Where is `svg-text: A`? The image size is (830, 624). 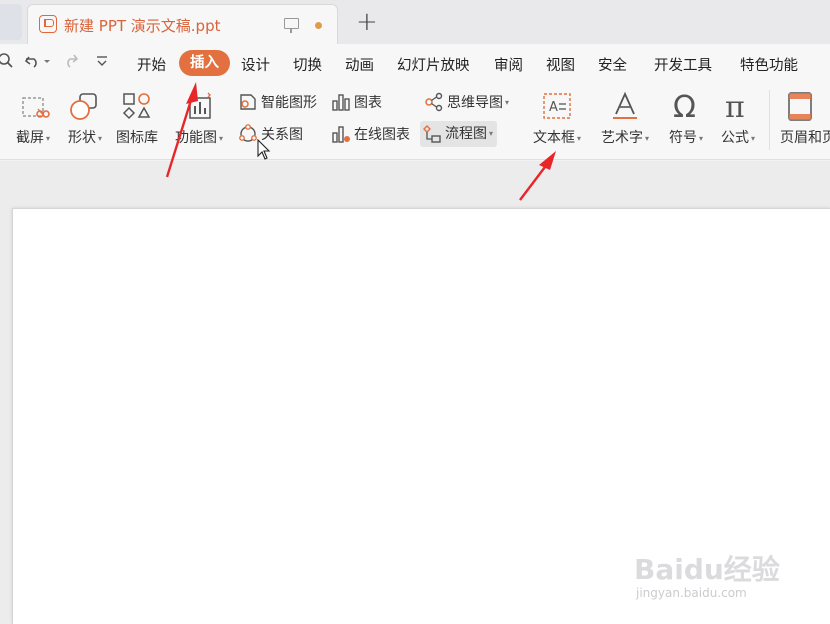
svg-text: A is located at coordinates (553, 107).